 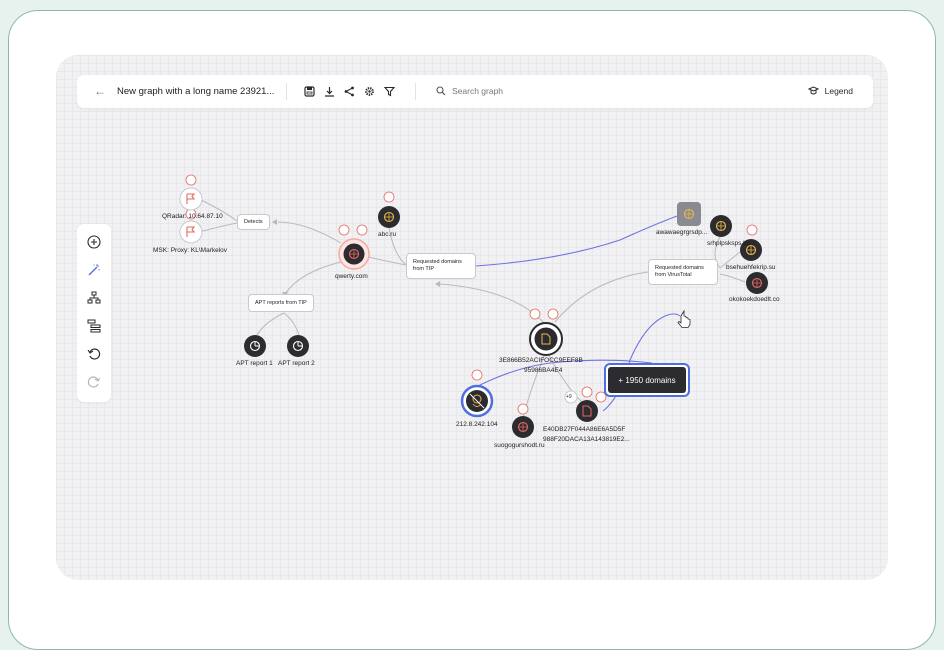 What do you see at coordinates (477, 401) in the screenshot?
I see `node-ip` at bounding box center [477, 401].